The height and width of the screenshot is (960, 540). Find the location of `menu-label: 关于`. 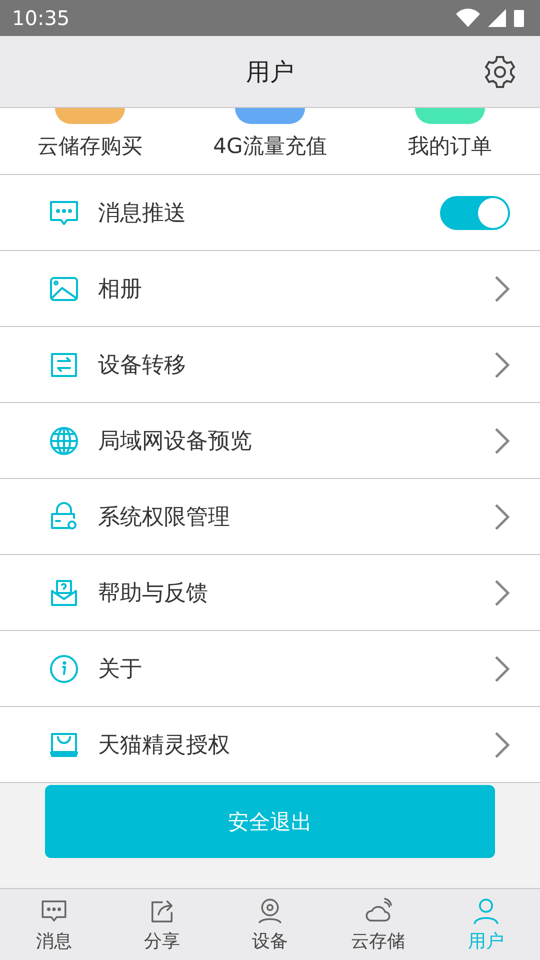

menu-label: 关于 is located at coordinates (120, 670).